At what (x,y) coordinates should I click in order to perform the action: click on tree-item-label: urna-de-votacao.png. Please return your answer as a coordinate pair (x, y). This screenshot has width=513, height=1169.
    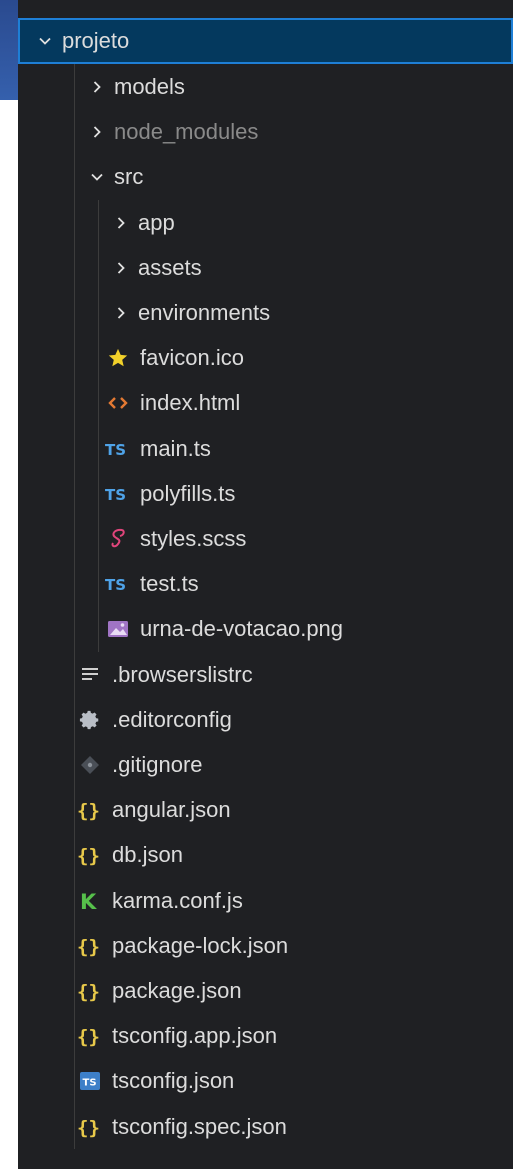
    Looking at the image, I should click on (242, 629).